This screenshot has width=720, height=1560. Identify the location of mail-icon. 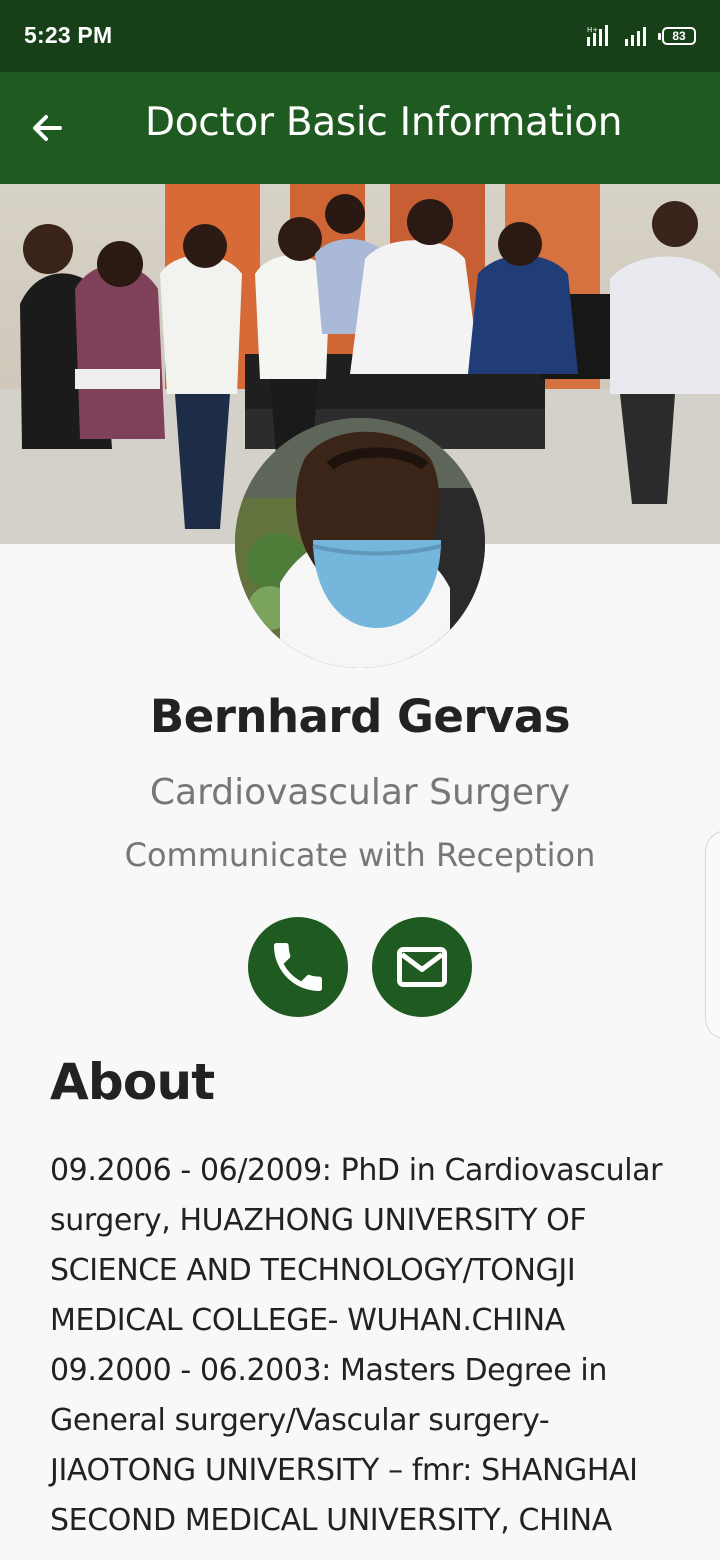
(422, 967).